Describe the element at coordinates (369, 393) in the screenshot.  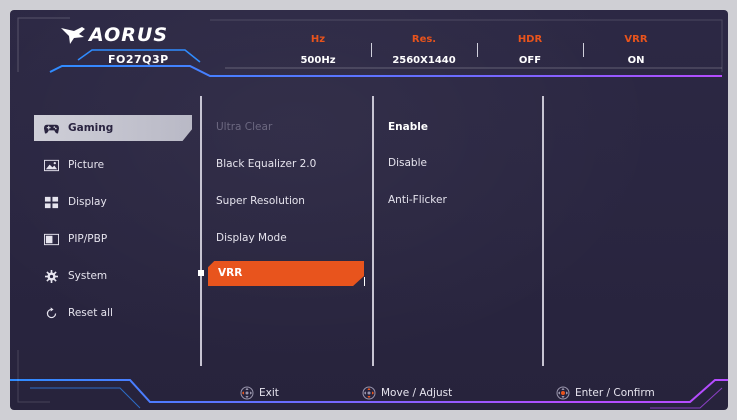
I see `joystick-move-icon` at that location.